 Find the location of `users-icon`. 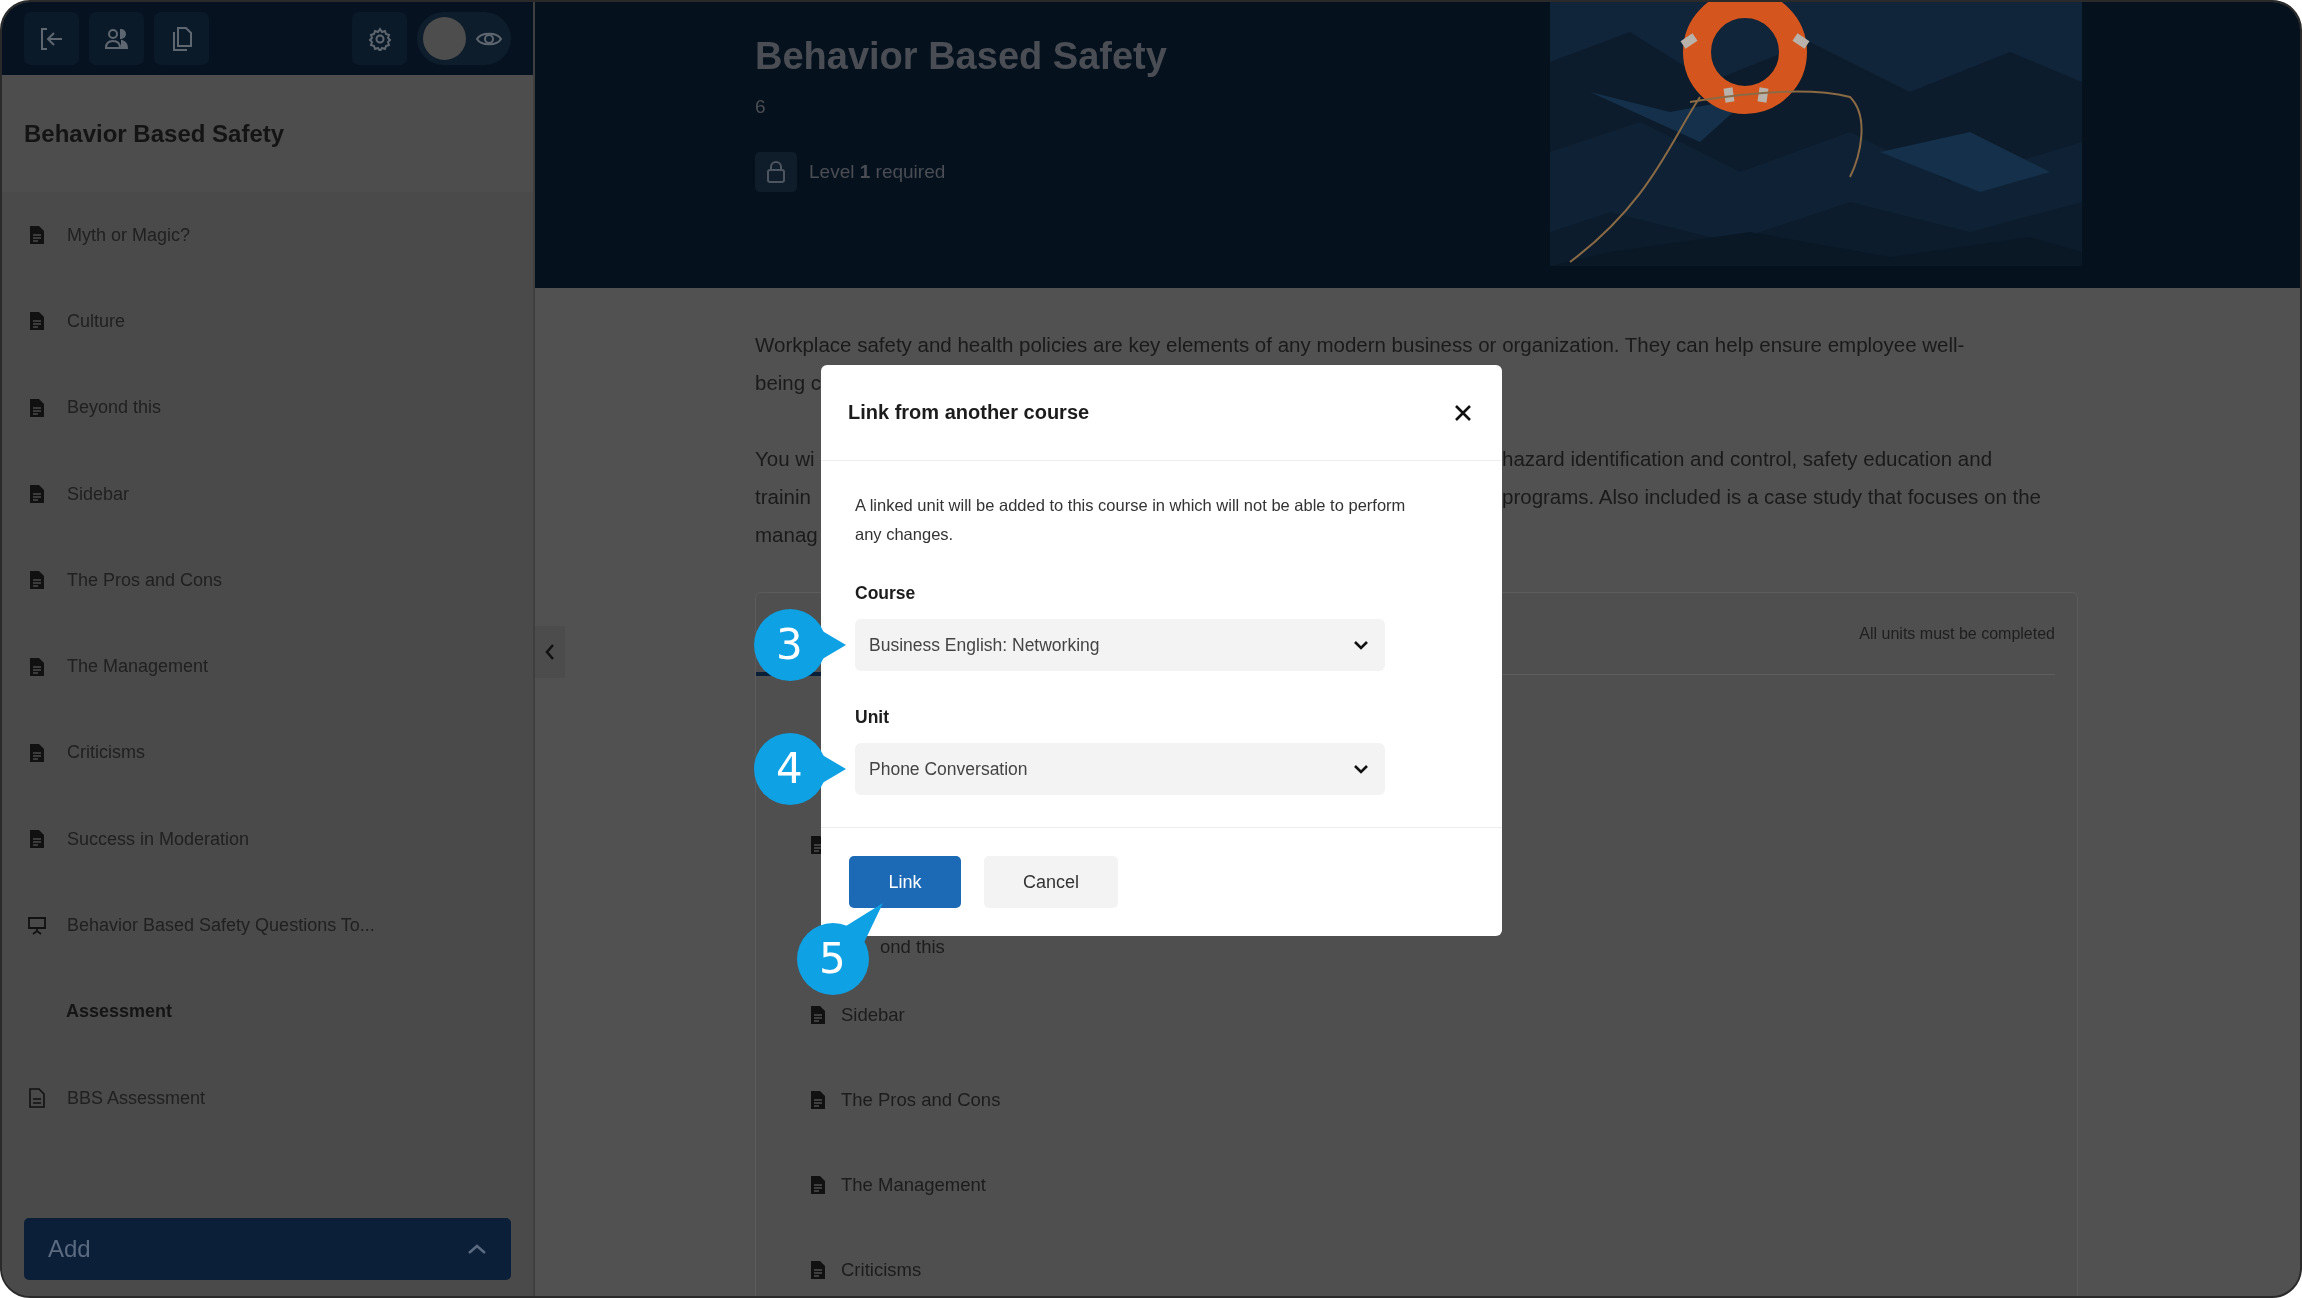

users-icon is located at coordinates (116, 38).